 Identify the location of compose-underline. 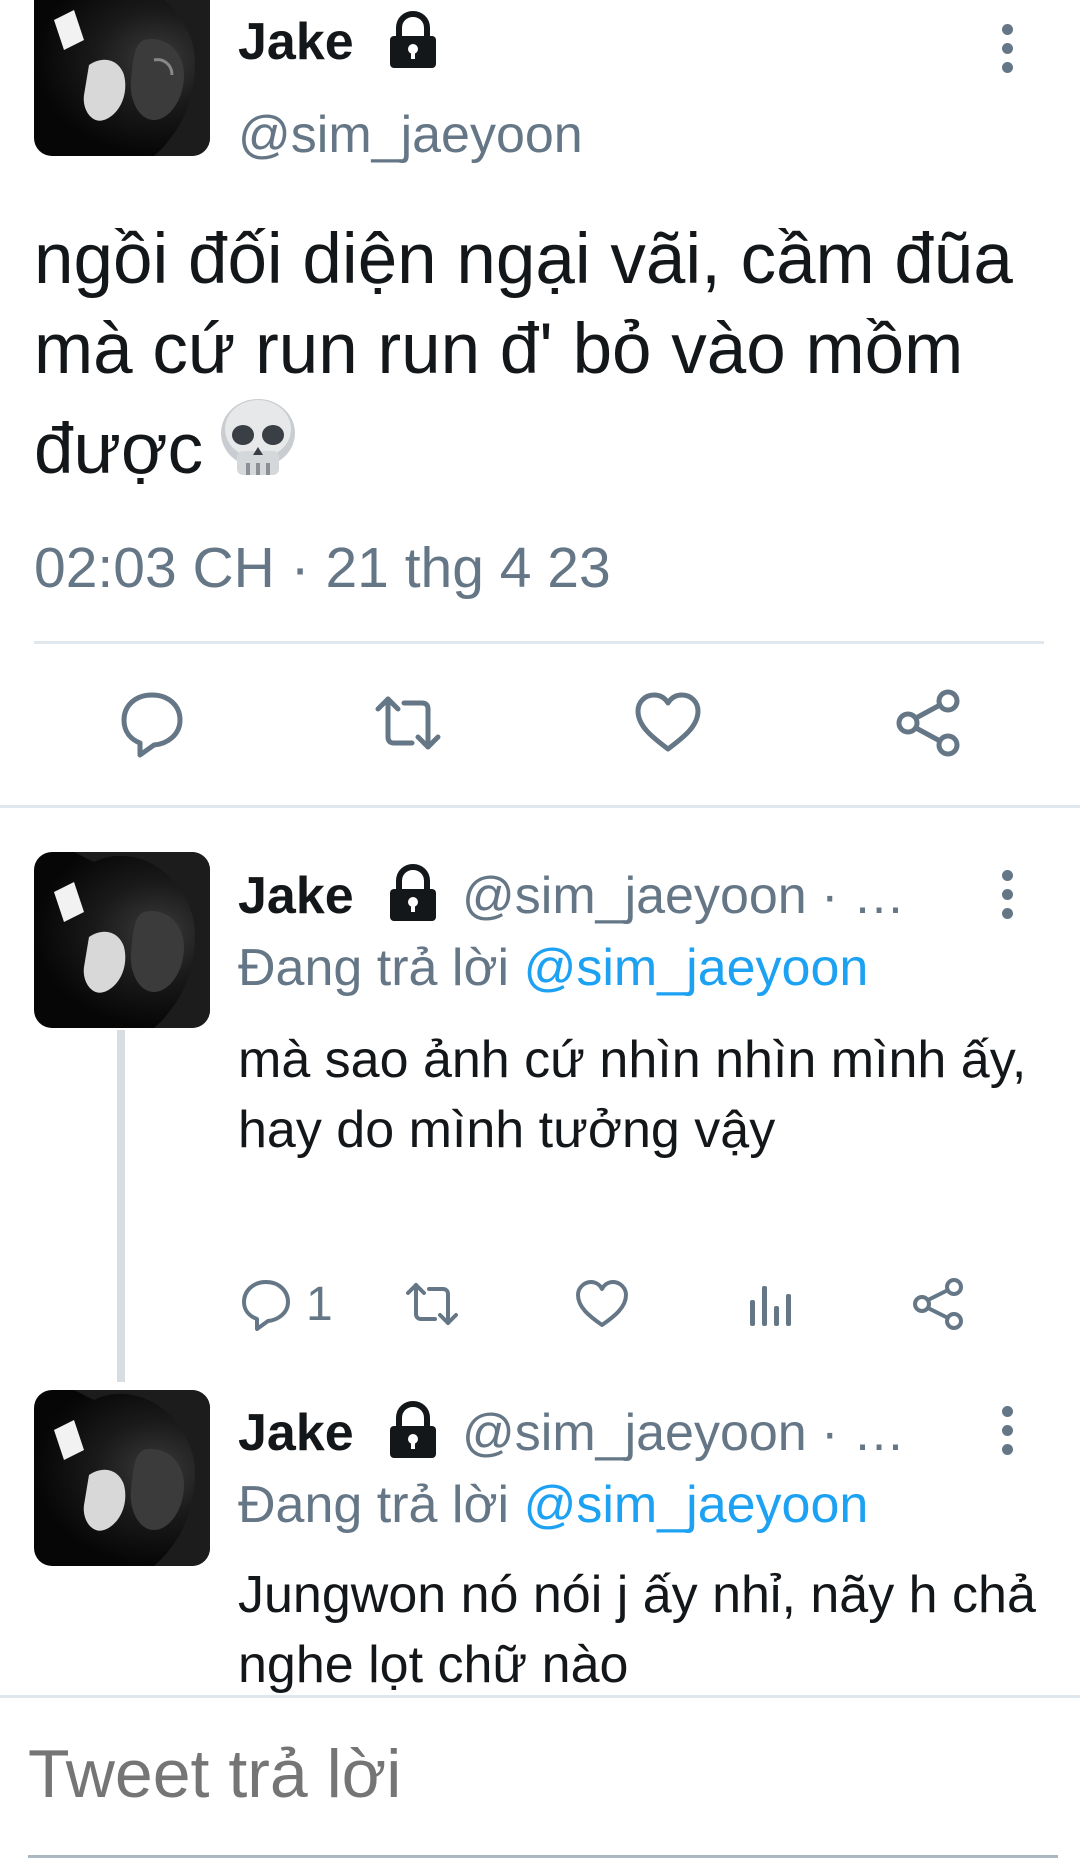
(543, 1856).